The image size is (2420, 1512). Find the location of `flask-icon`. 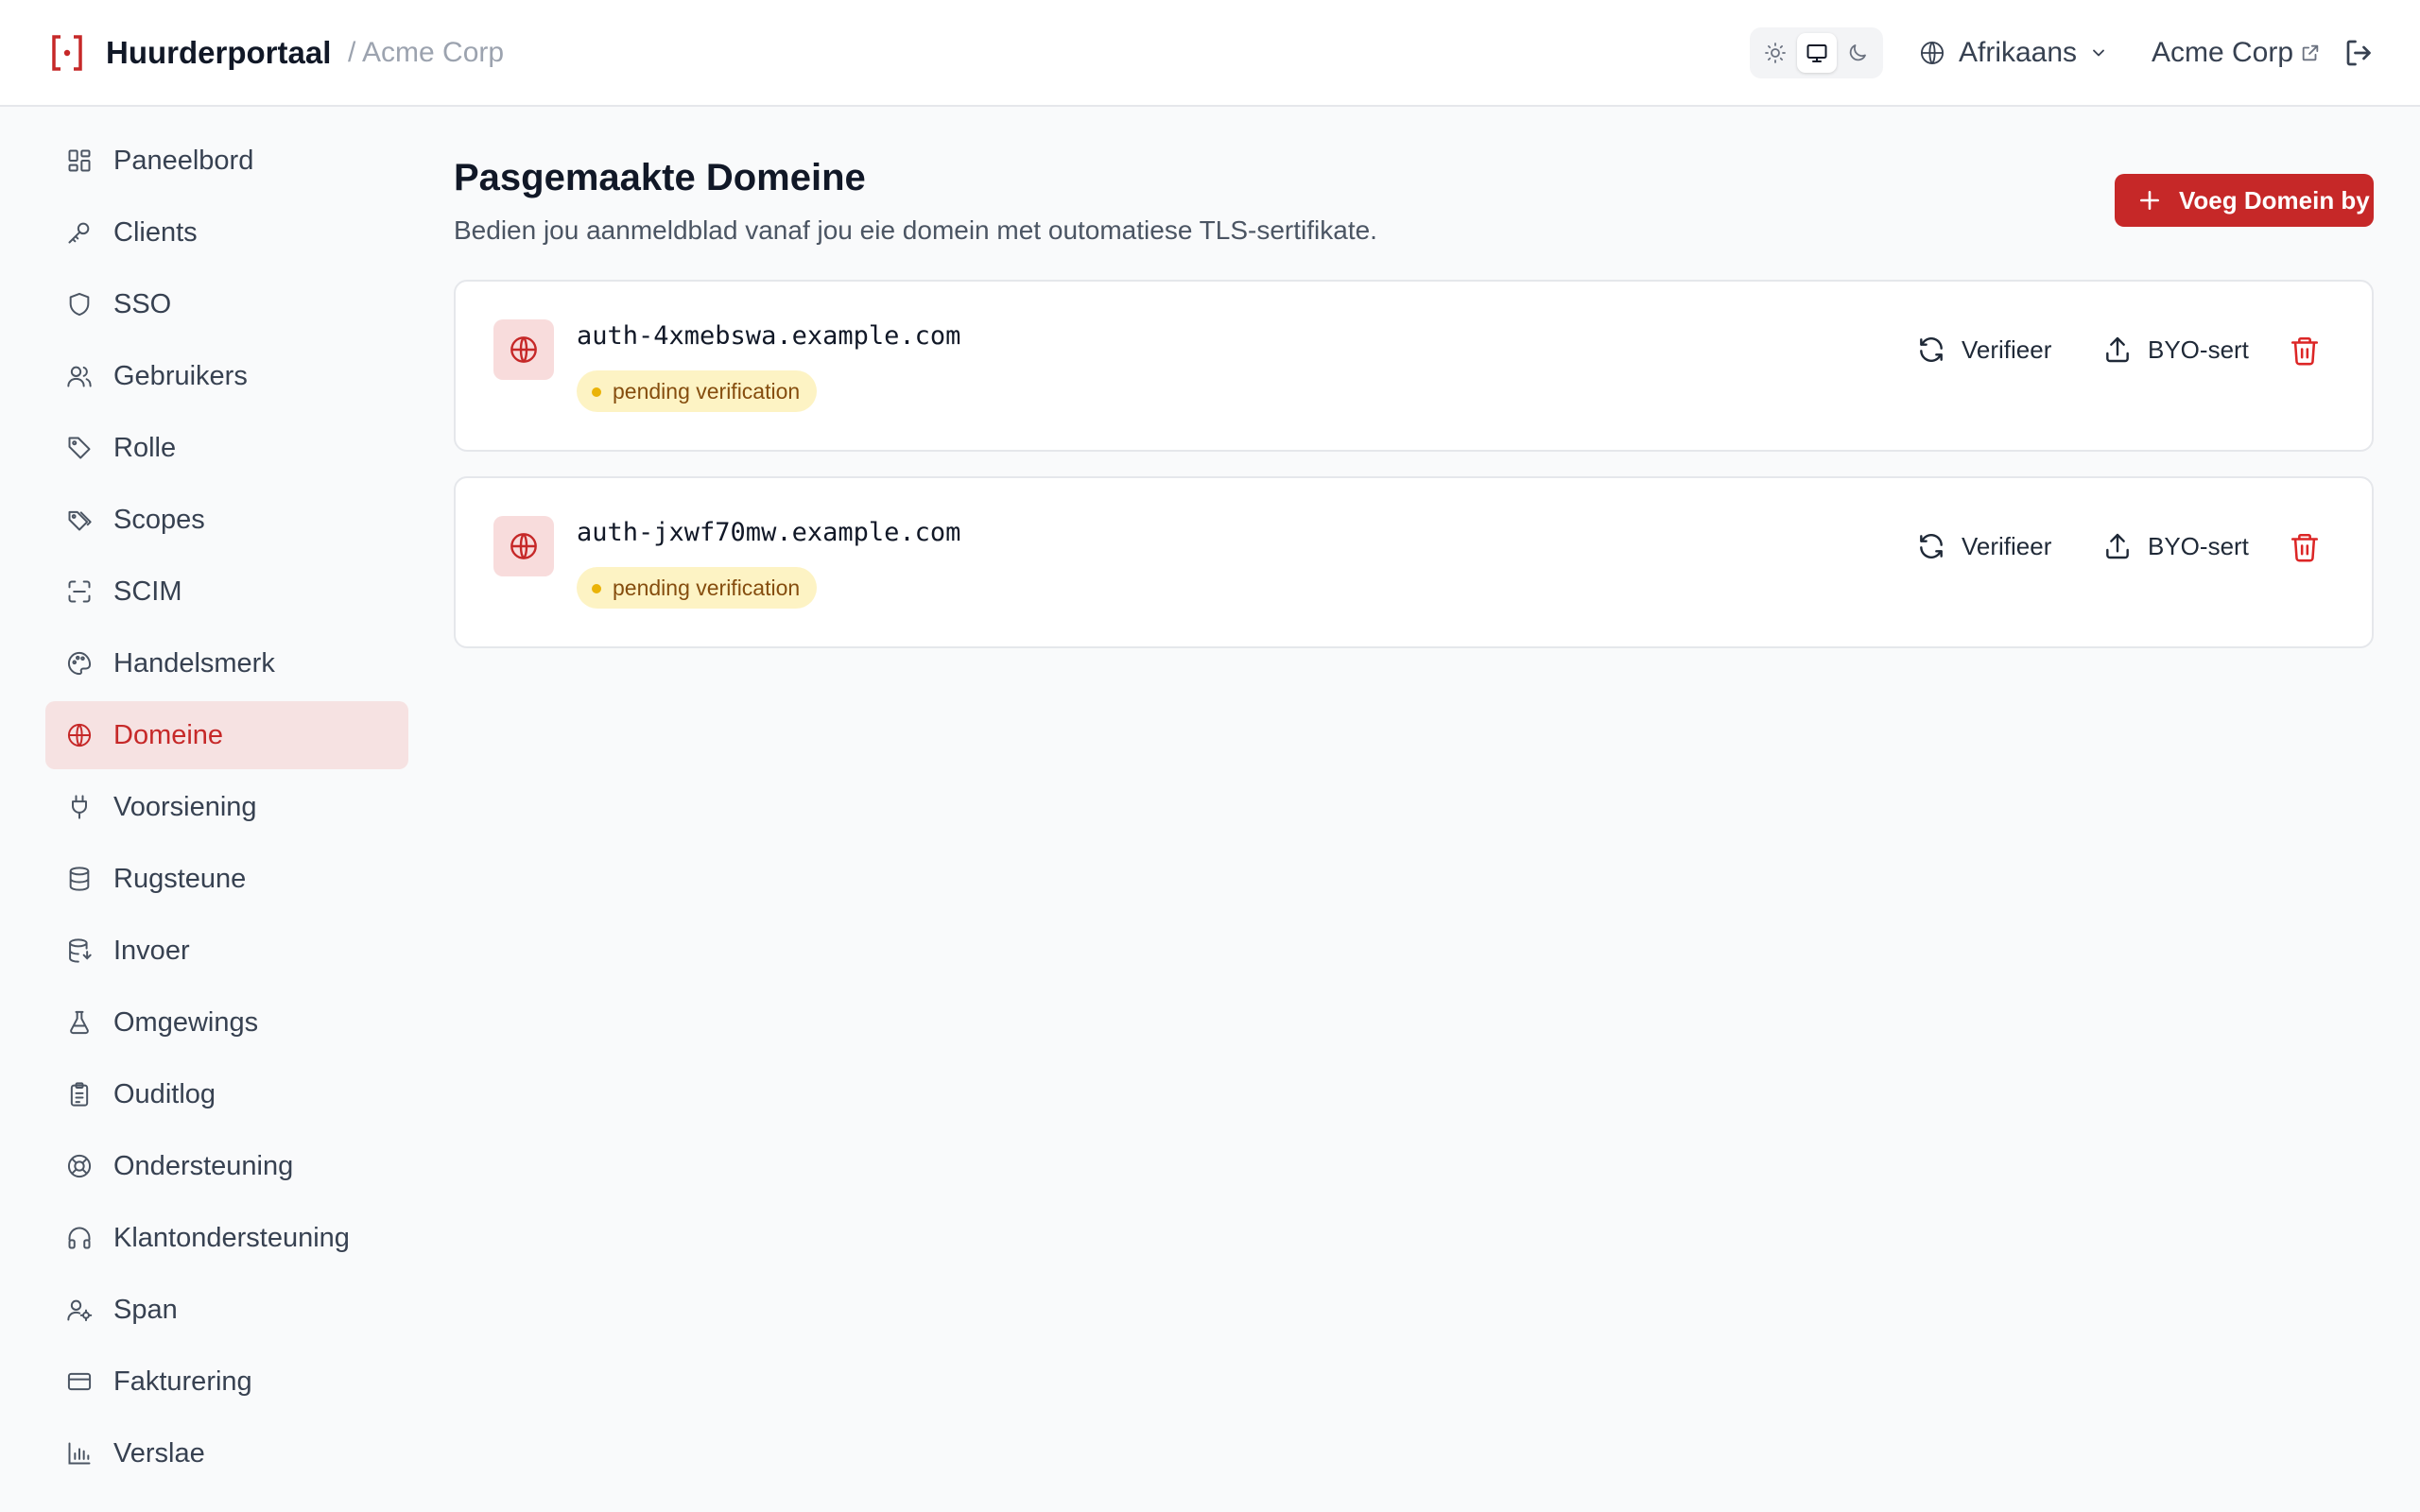

flask-icon is located at coordinates (79, 1022).